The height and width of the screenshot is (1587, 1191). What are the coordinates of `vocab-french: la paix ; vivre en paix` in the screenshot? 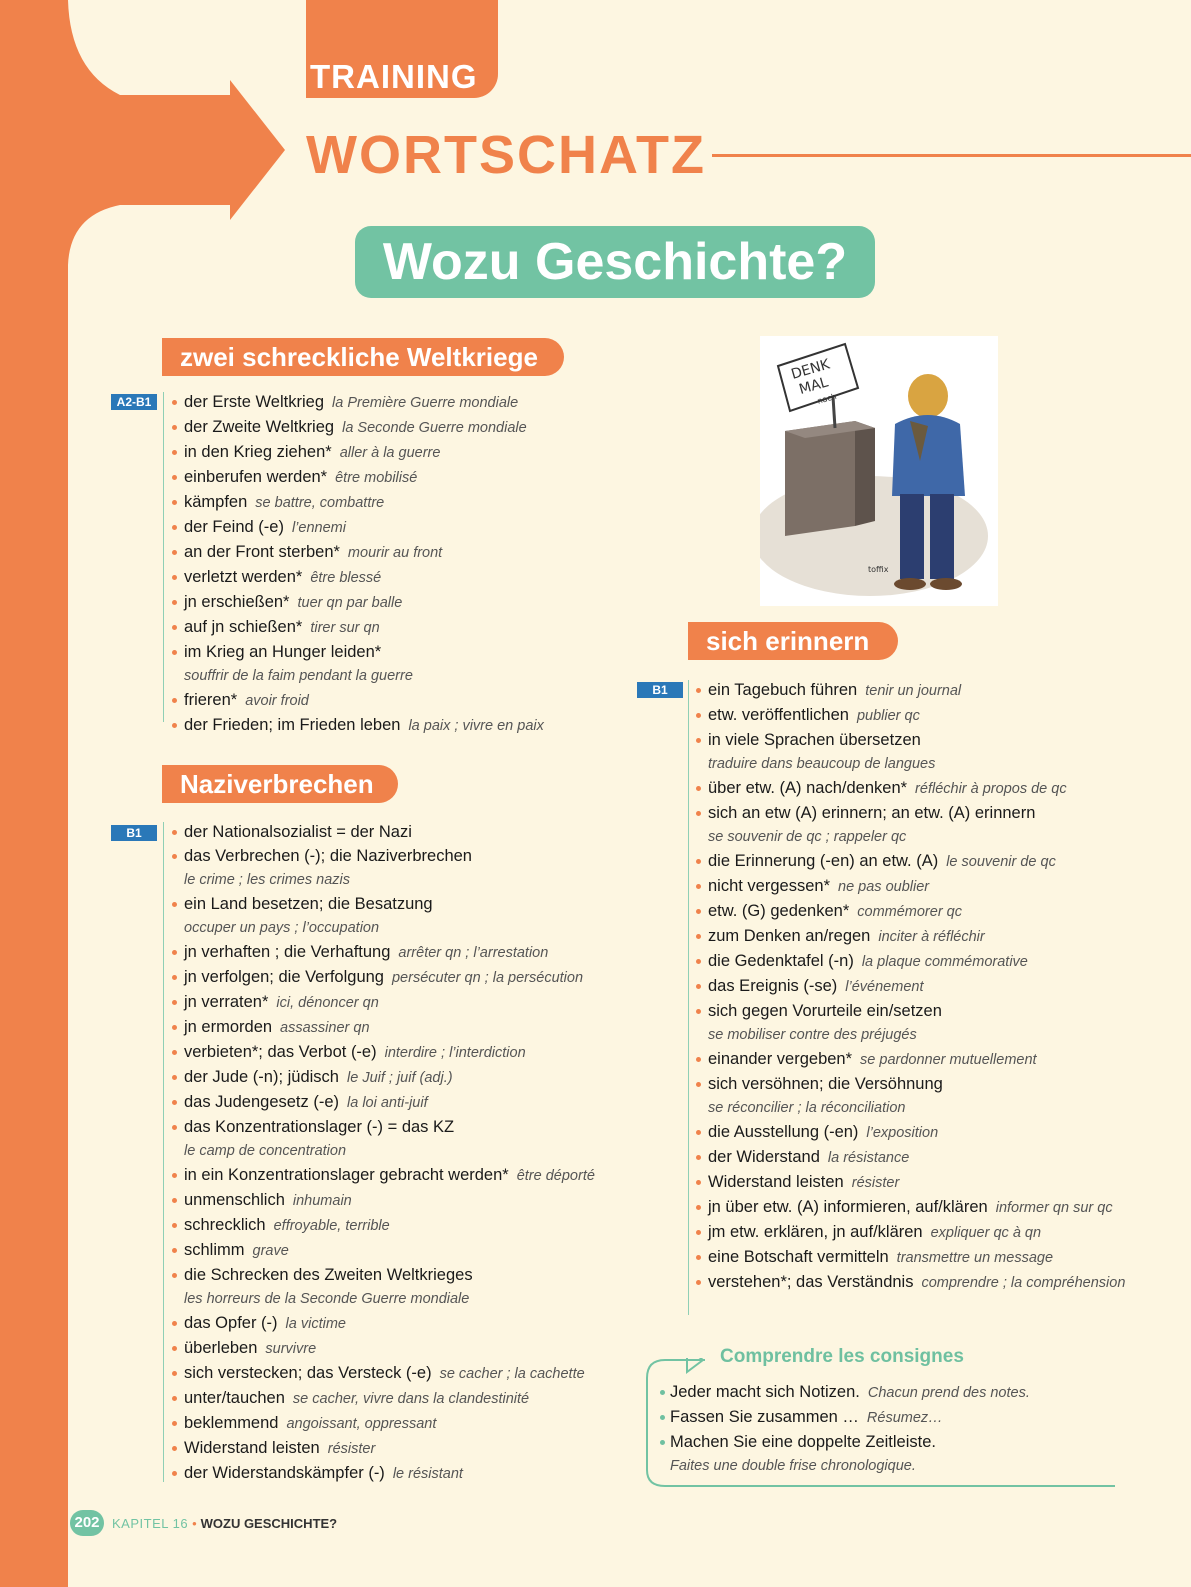 It's located at (476, 726).